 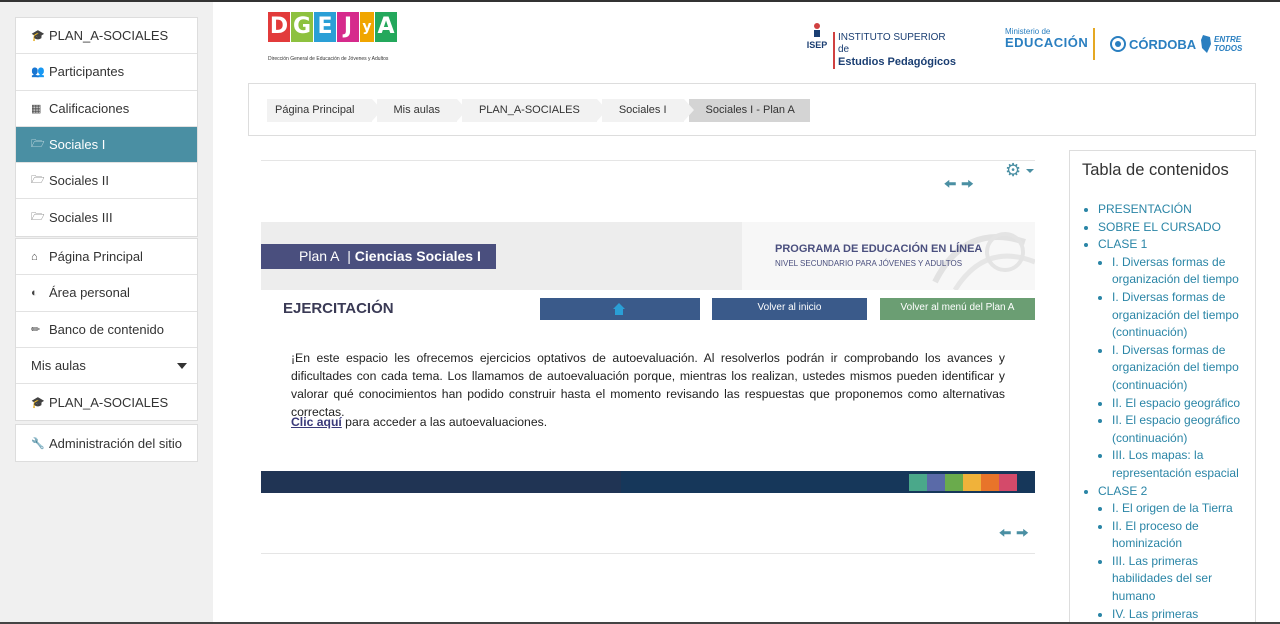 I want to click on nav-banco-contenido: ✏ Banco de contenido, so click(x=106, y=330).